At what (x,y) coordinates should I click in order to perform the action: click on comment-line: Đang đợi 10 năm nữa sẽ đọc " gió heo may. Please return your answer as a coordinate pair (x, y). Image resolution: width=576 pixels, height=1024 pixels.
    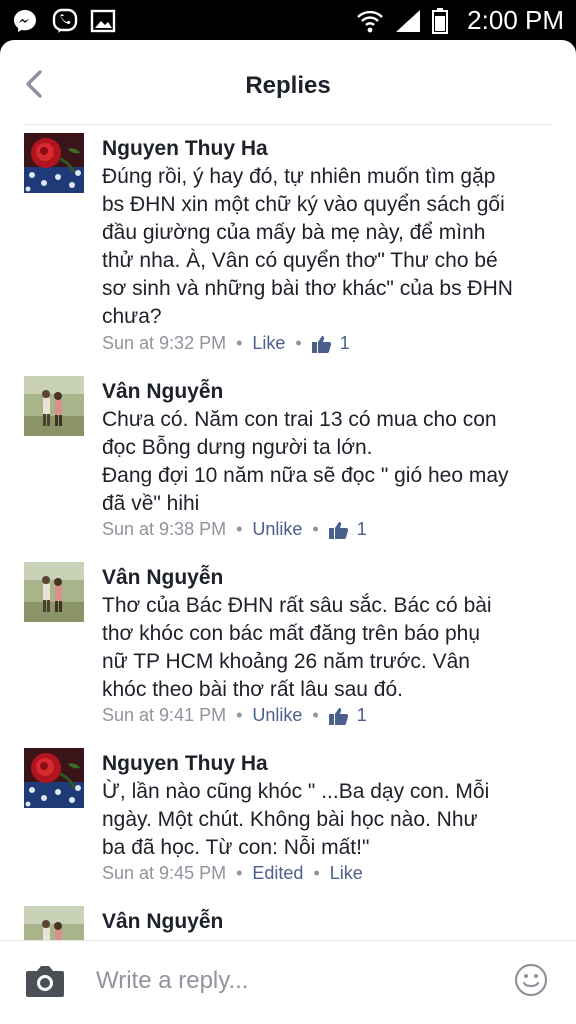
    Looking at the image, I should click on (305, 475).